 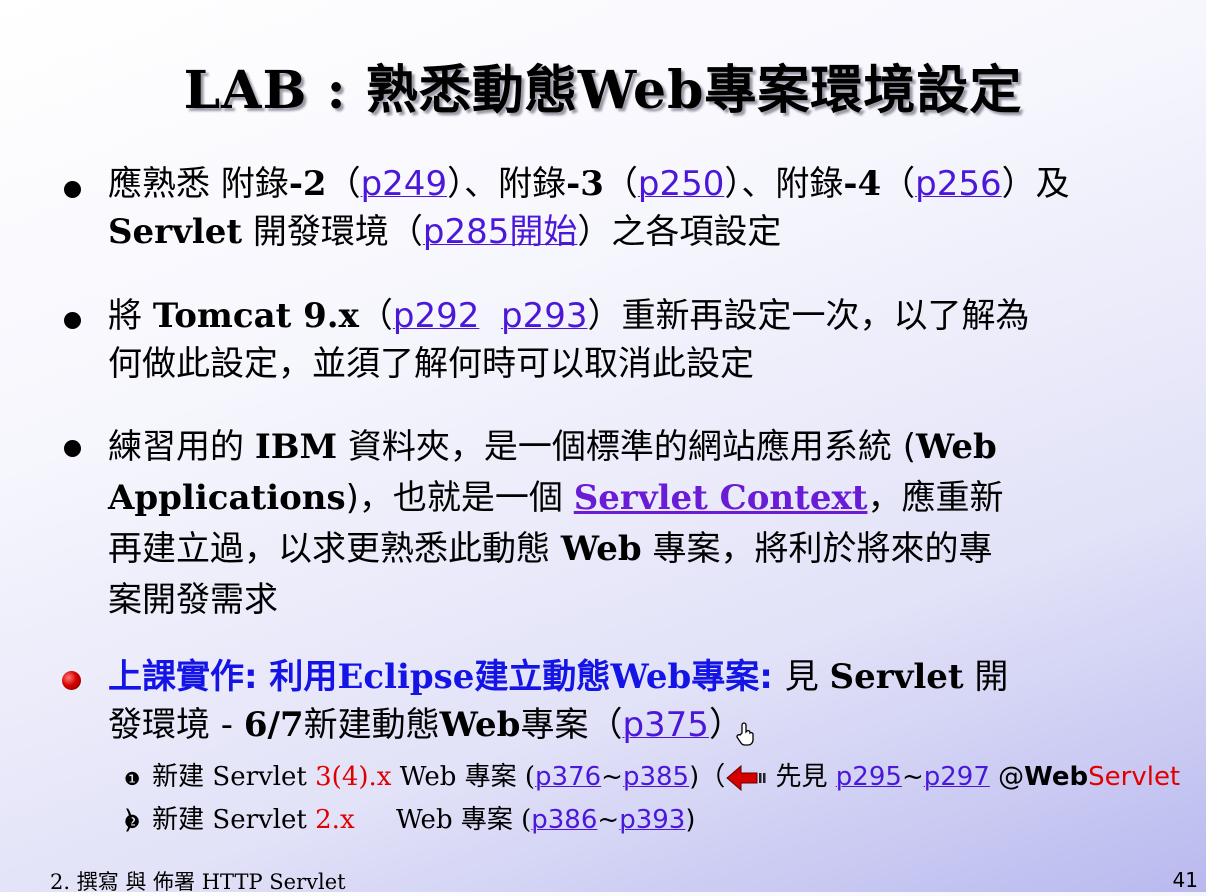 I want to click on link-p256: p256, so click(x=958, y=184).